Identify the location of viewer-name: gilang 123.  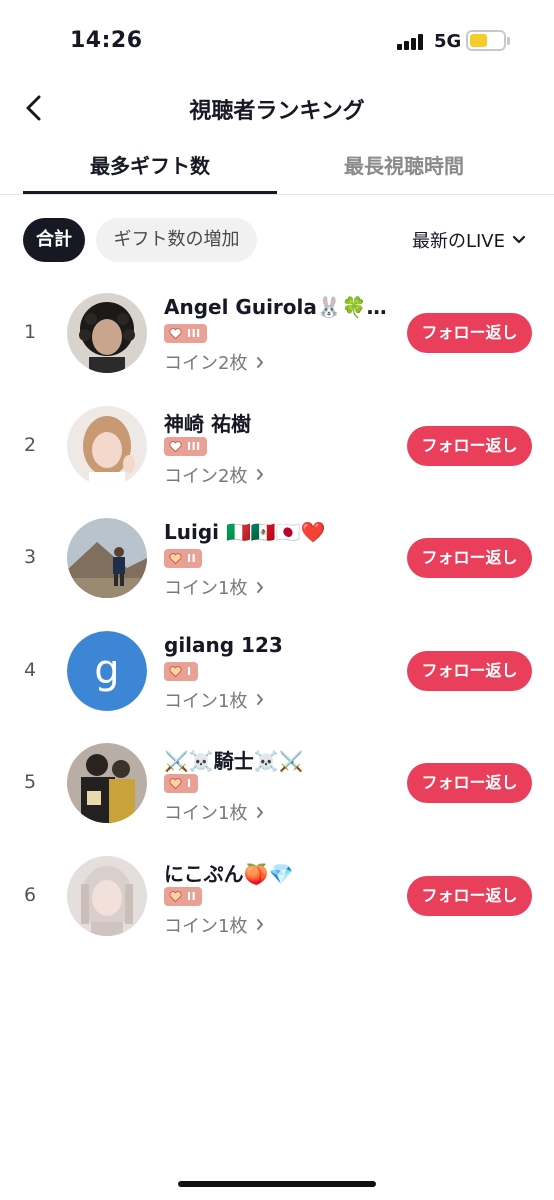
(223, 644).